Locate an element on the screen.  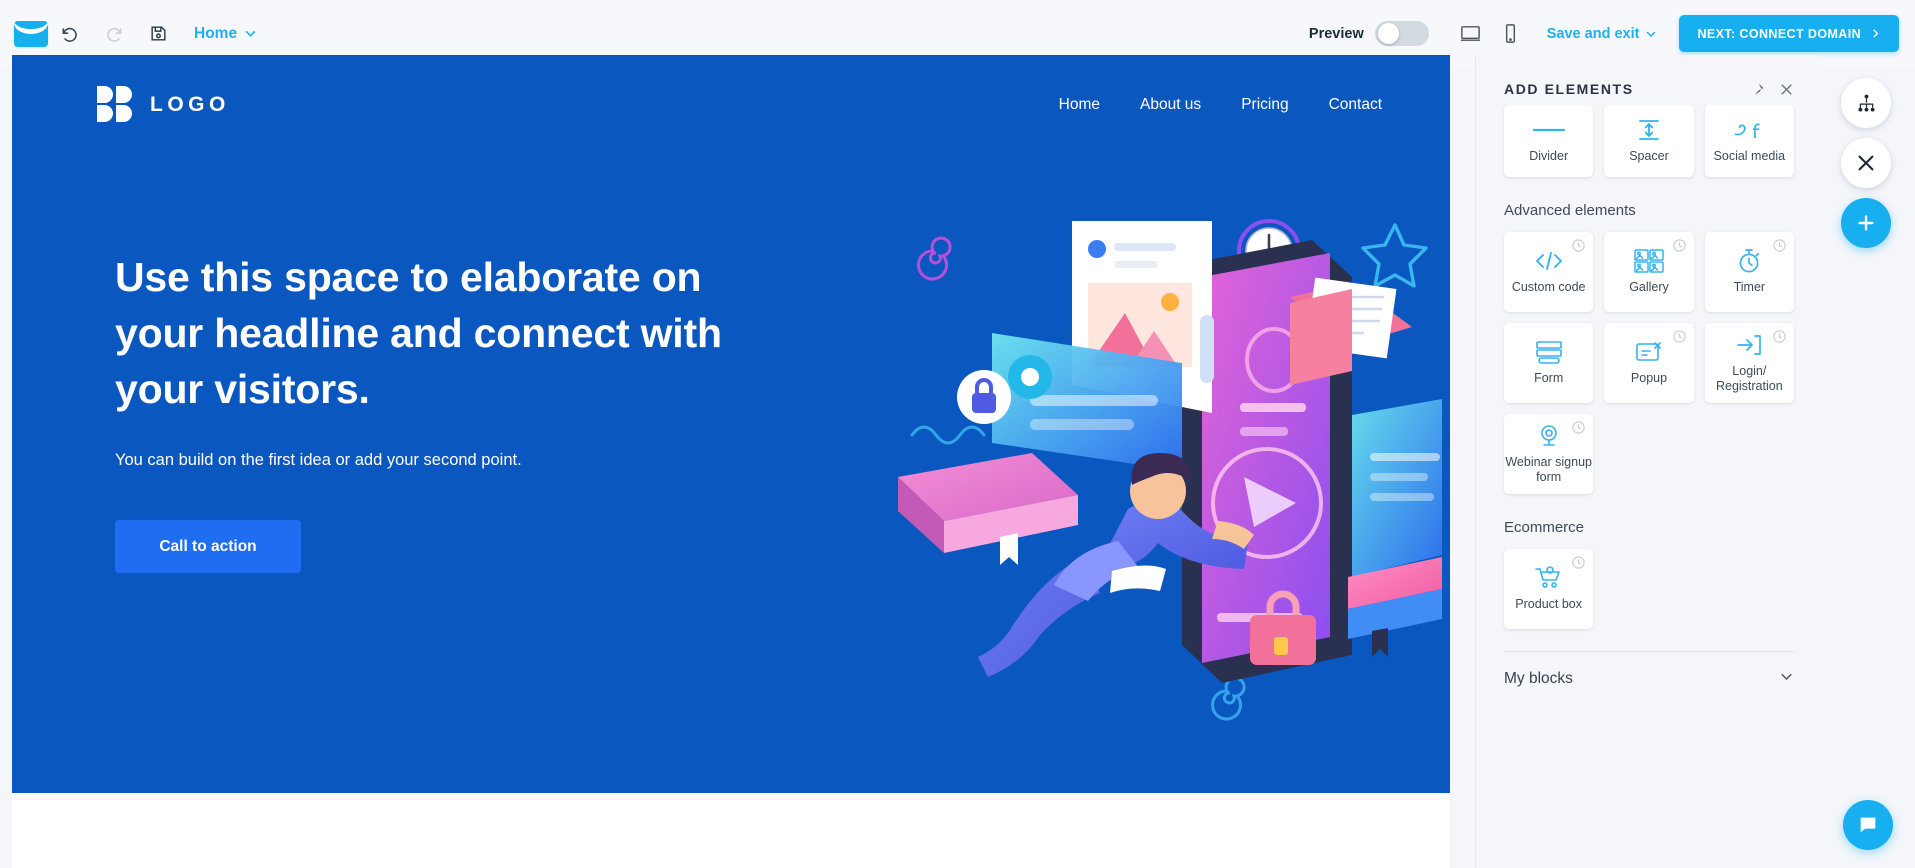
save-button is located at coordinates (158, 34).